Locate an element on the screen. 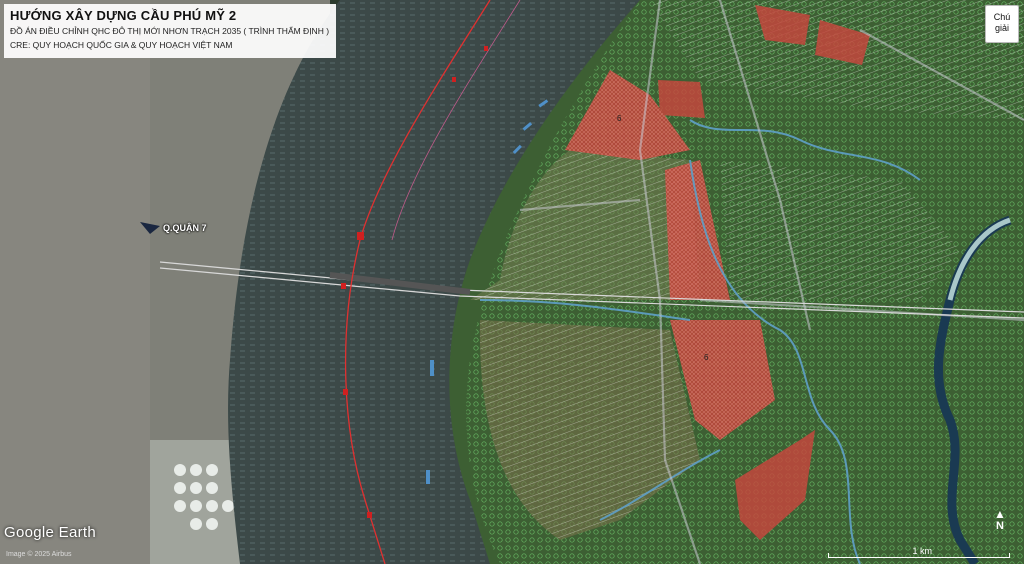  zone-label-a: 6 is located at coordinates (619, 118).